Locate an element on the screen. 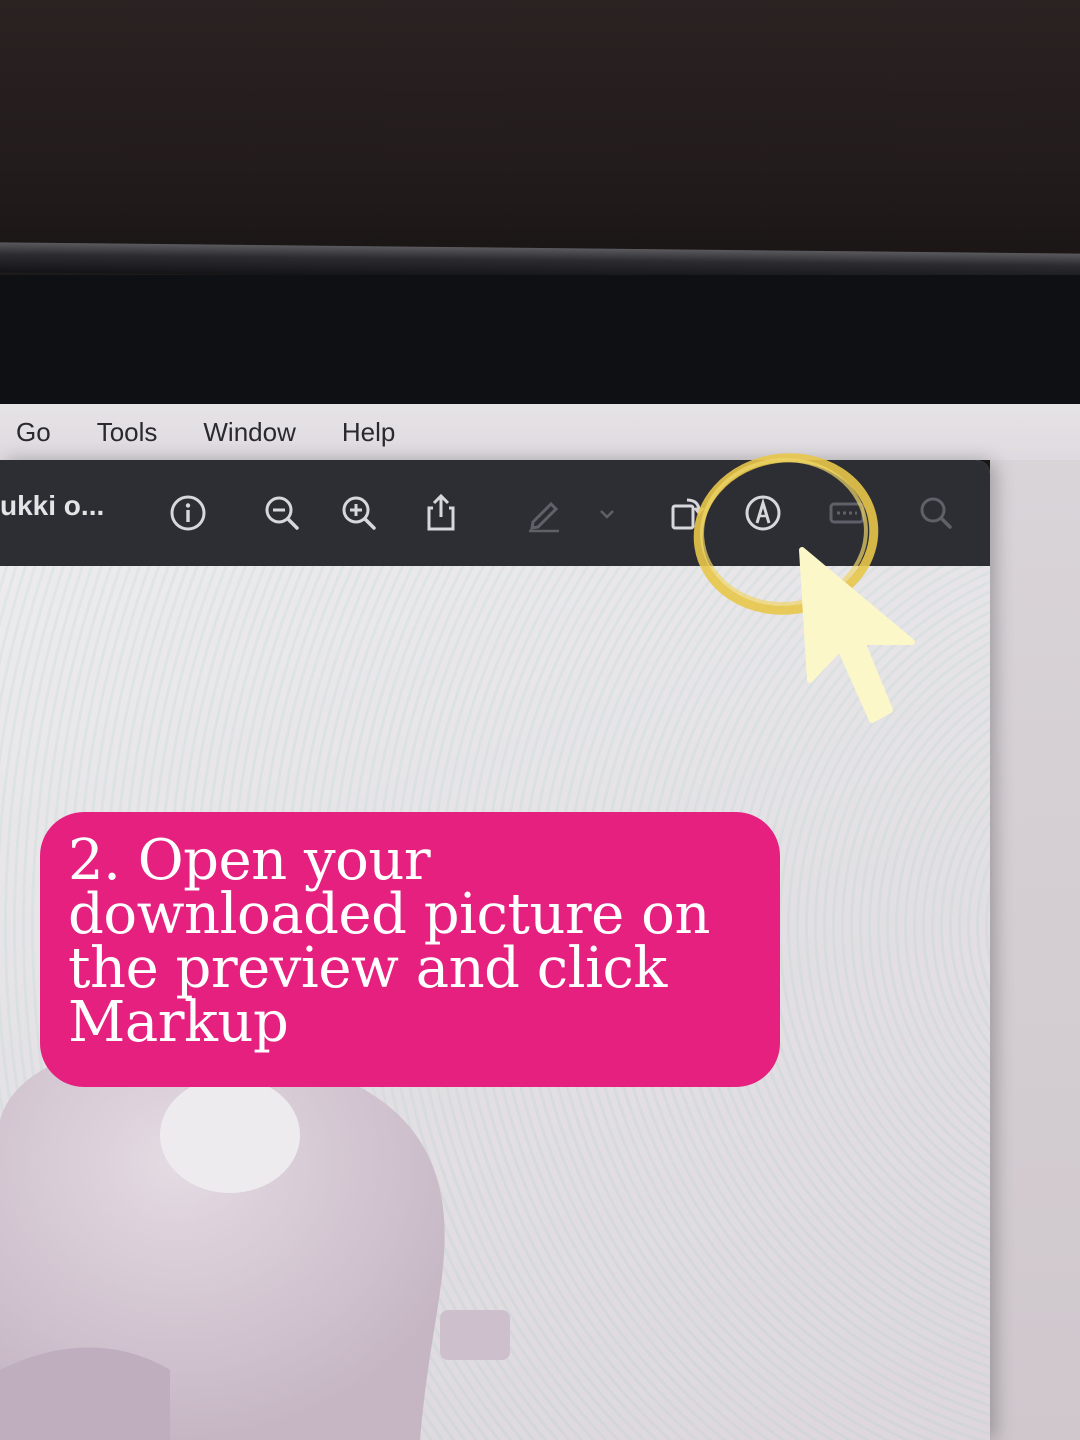  screen-bezel is located at coordinates (540, 345).